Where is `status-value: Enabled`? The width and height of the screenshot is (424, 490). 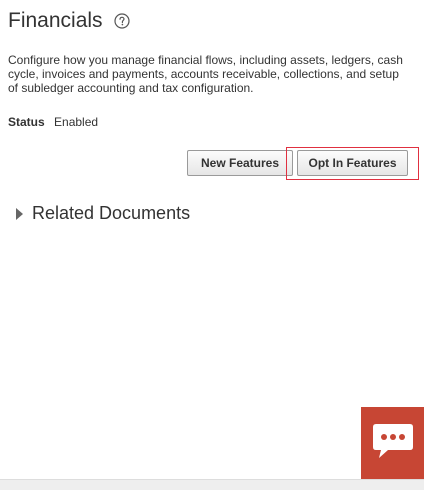
status-value: Enabled is located at coordinates (76, 122).